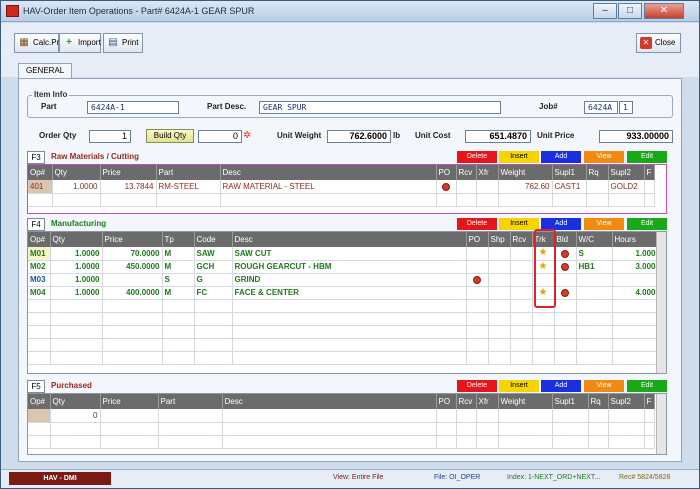 The height and width of the screenshot is (489, 700). What do you see at coordinates (636, 136) in the screenshot?
I see `unit-price-field: 933.00000` at bounding box center [636, 136].